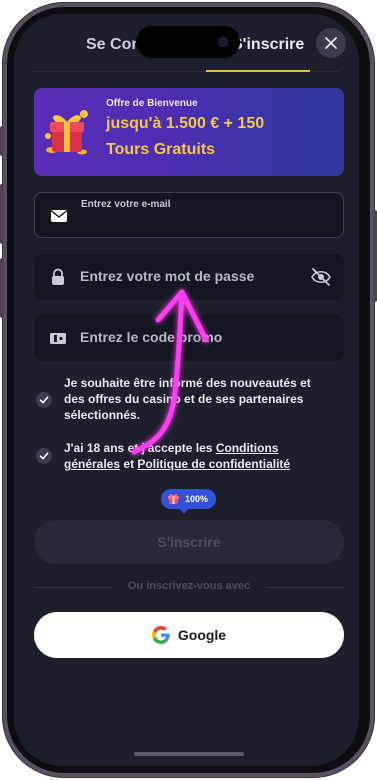 The width and height of the screenshot is (377, 780). What do you see at coordinates (213, 464) in the screenshot?
I see `privacy-link: Politique de confidentialité` at bounding box center [213, 464].